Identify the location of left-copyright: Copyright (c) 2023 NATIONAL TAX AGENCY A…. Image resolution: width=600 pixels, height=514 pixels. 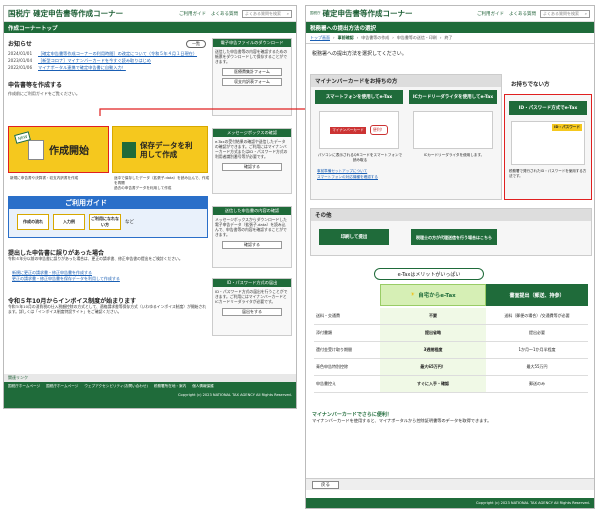
(234, 395).